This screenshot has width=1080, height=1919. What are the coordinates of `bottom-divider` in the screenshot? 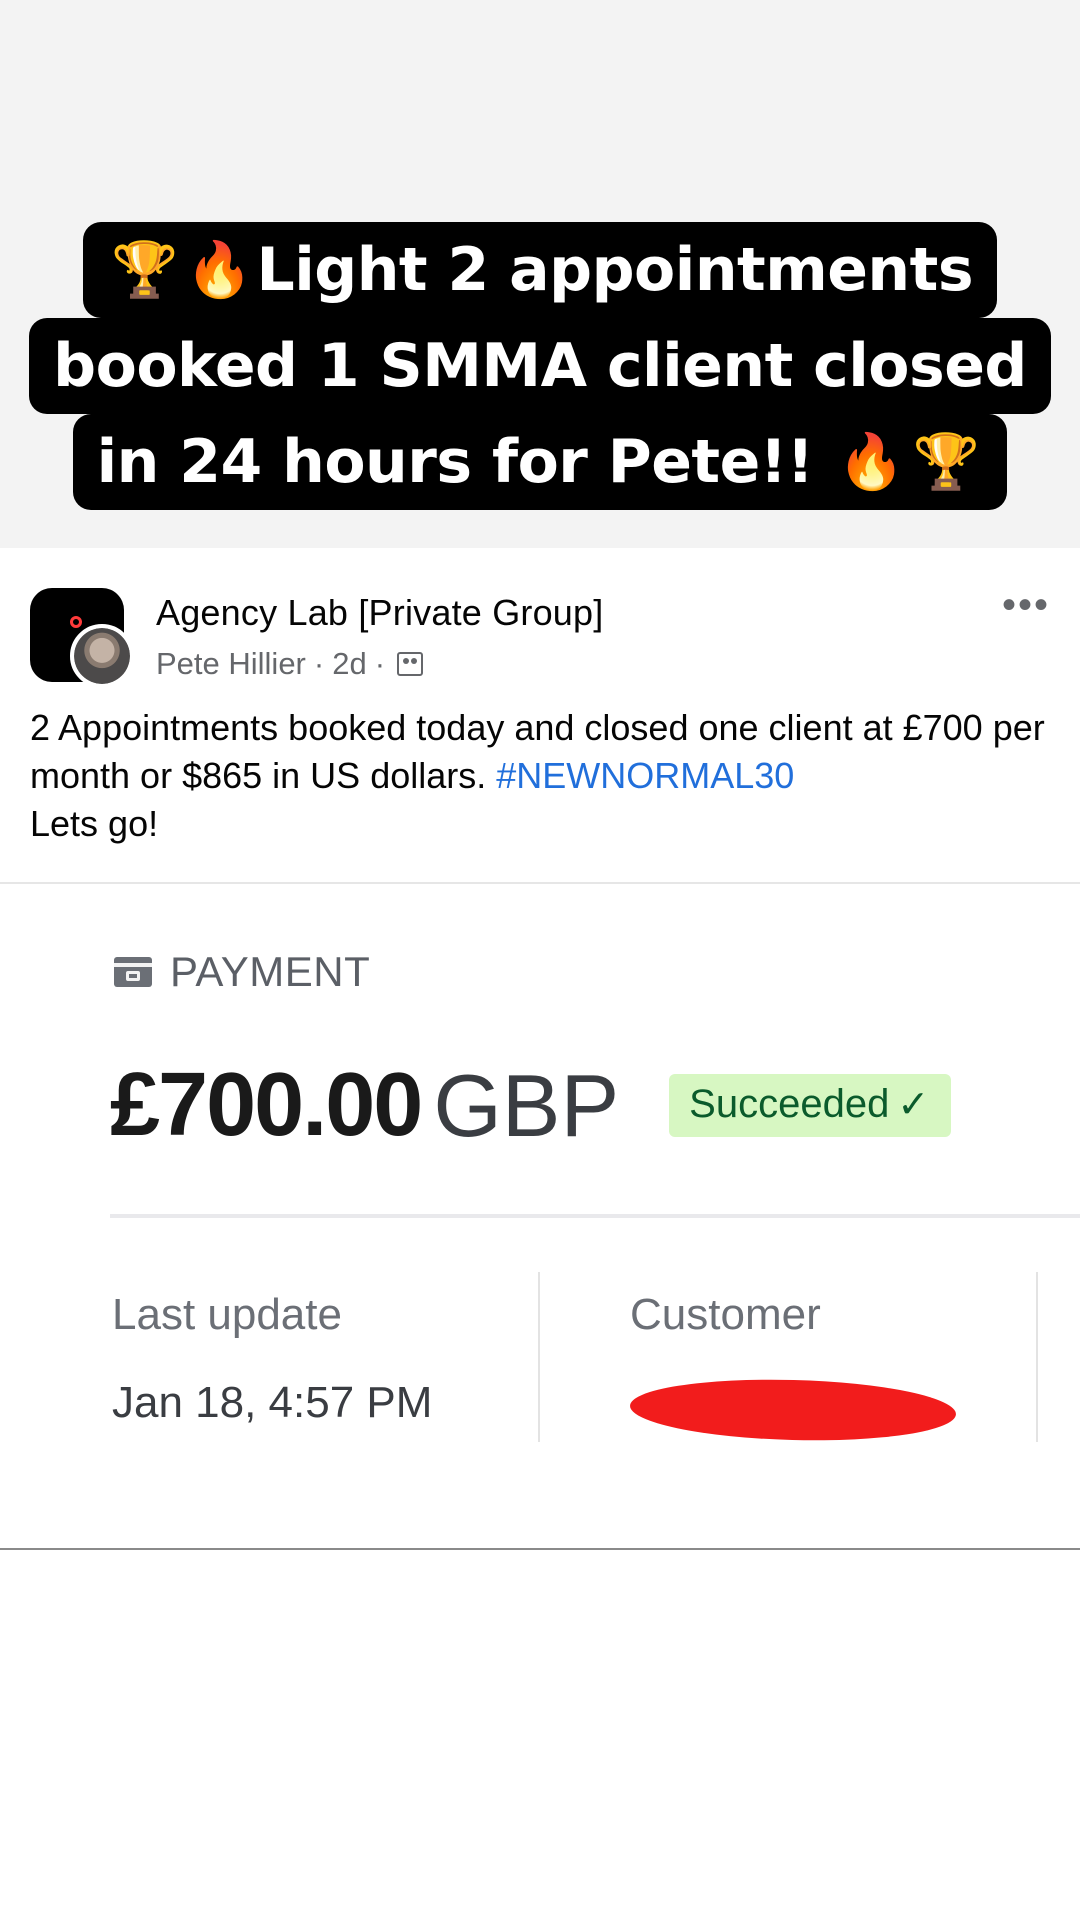 It's located at (540, 1549).